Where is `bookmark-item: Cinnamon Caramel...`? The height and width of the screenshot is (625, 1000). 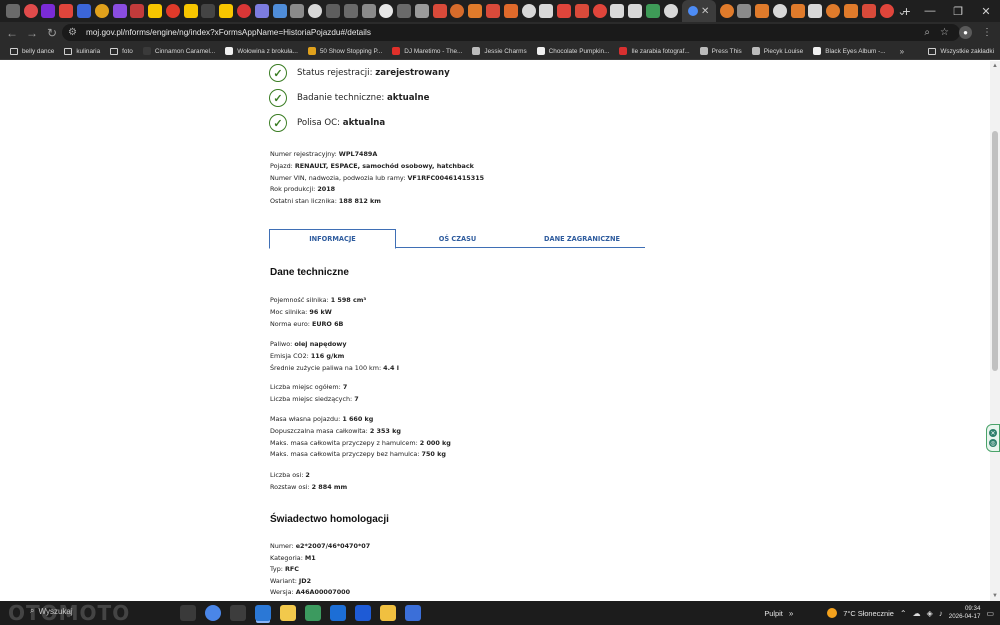 bookmark-item: Cinnamon Caramel... is located at coordinates (178, 51).